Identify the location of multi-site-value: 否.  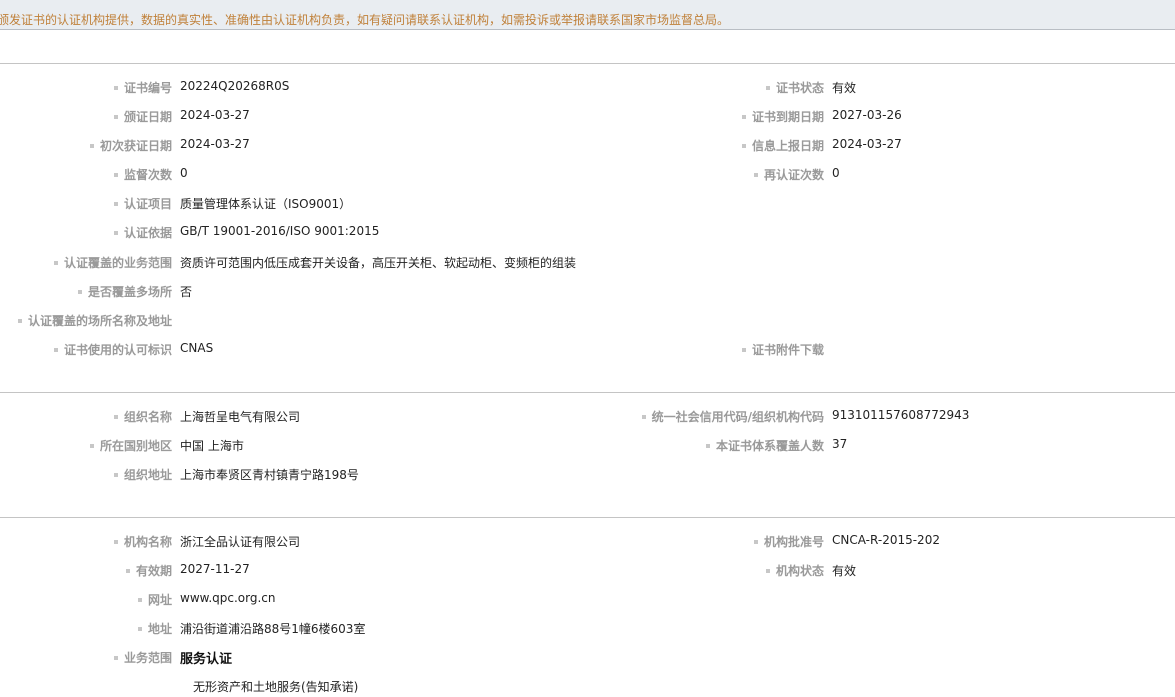
(186, 292).